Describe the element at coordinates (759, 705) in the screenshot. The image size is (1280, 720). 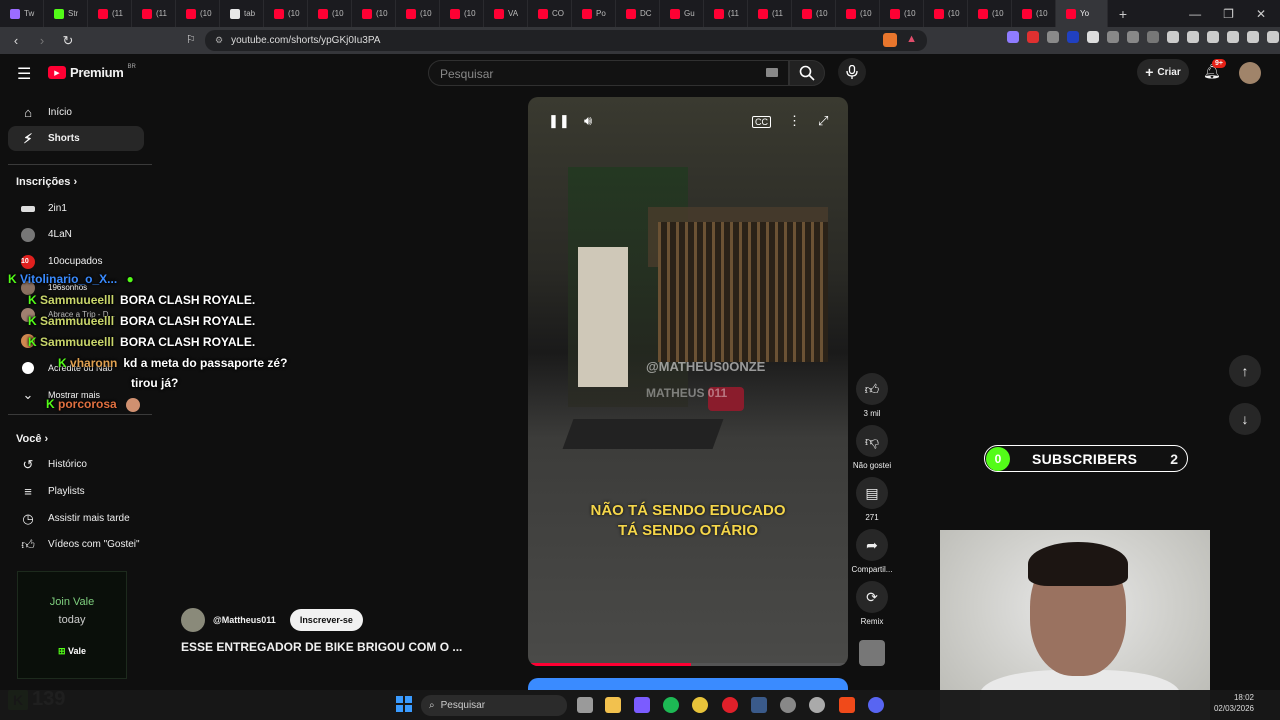
I see `steam-icon` at that location.